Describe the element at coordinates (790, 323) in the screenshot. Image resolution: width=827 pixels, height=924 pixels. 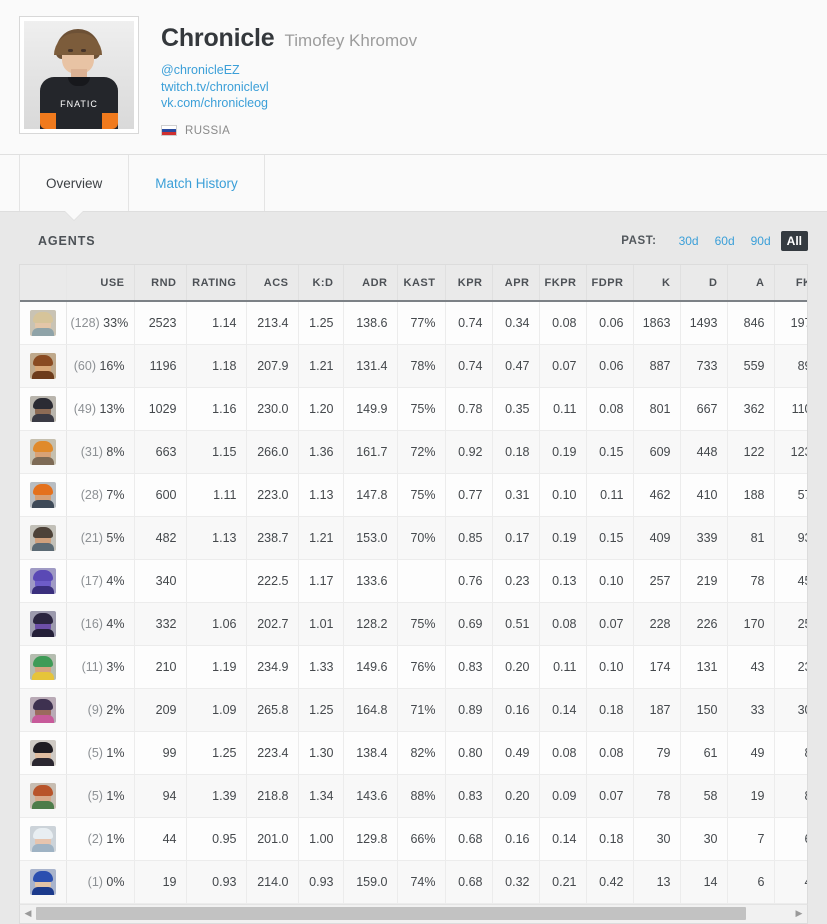
I see `cell-fk: 197` at that location.